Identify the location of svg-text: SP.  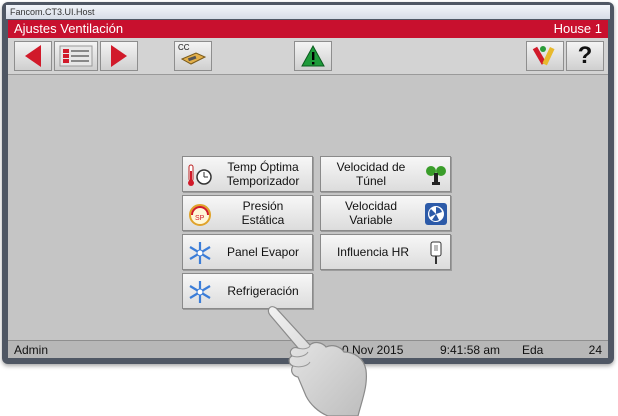
(200, 218).